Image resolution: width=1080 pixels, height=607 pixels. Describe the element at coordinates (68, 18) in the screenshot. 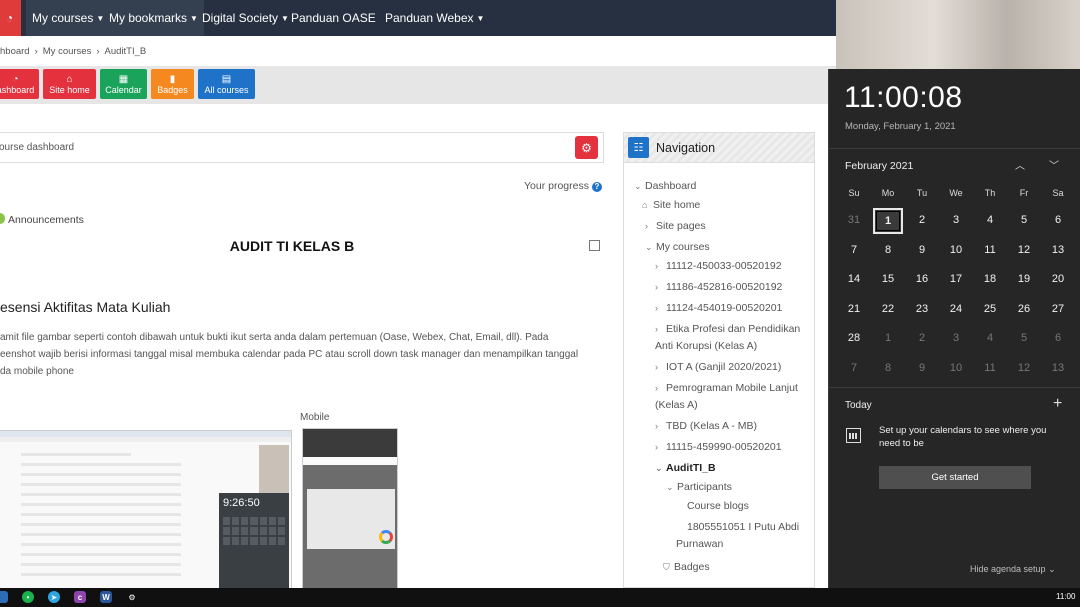

I see `nav-my-courses: My courses ▼` at that location.